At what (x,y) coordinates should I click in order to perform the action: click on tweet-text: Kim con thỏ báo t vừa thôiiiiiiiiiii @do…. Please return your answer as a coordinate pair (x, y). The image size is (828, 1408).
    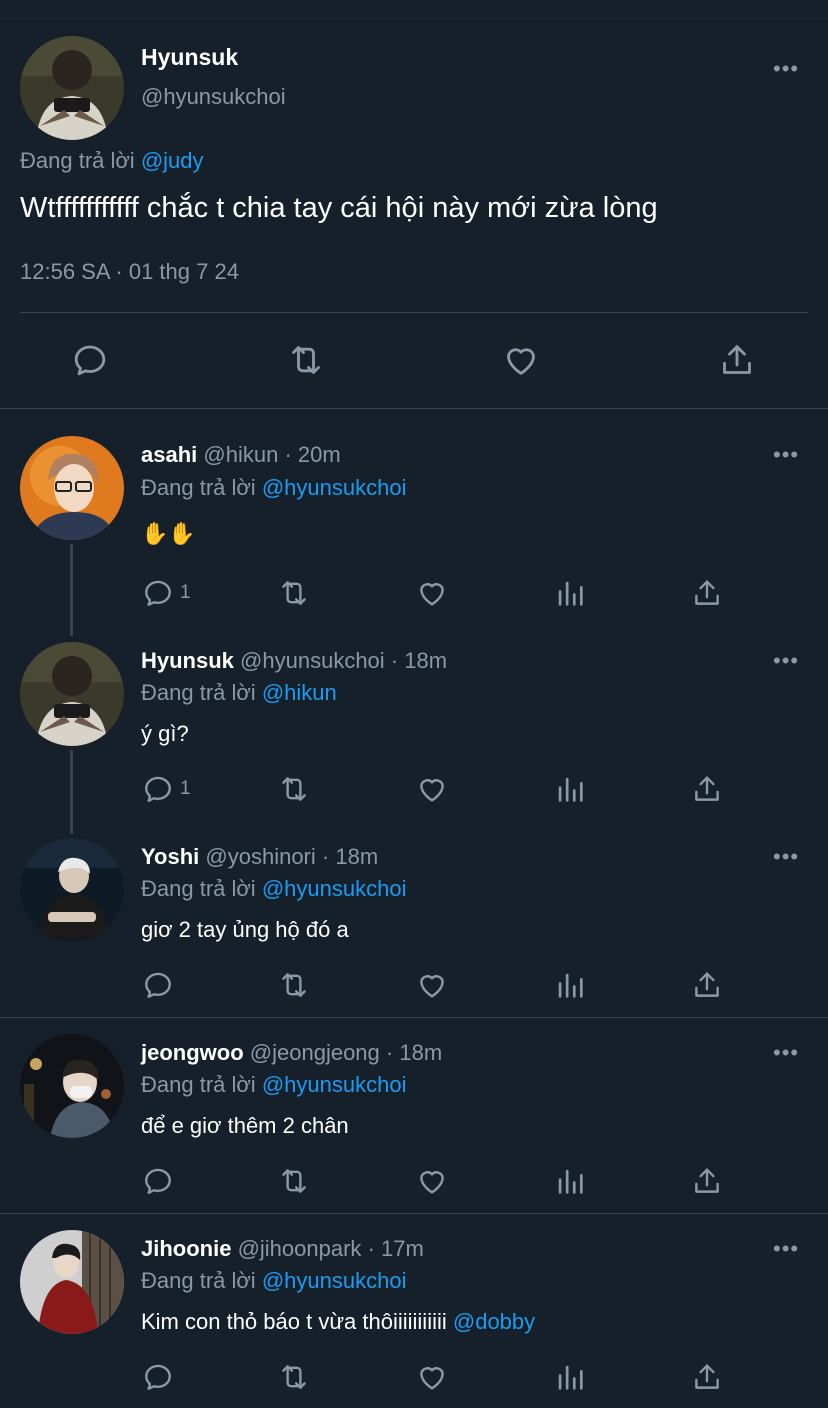
    Looking at the image, I should click on (338, 1322).